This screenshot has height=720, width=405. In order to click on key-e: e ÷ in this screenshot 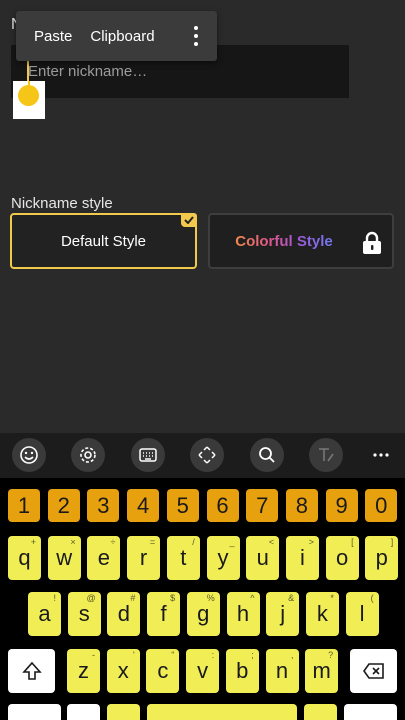, I will do `click(104, 558)`.